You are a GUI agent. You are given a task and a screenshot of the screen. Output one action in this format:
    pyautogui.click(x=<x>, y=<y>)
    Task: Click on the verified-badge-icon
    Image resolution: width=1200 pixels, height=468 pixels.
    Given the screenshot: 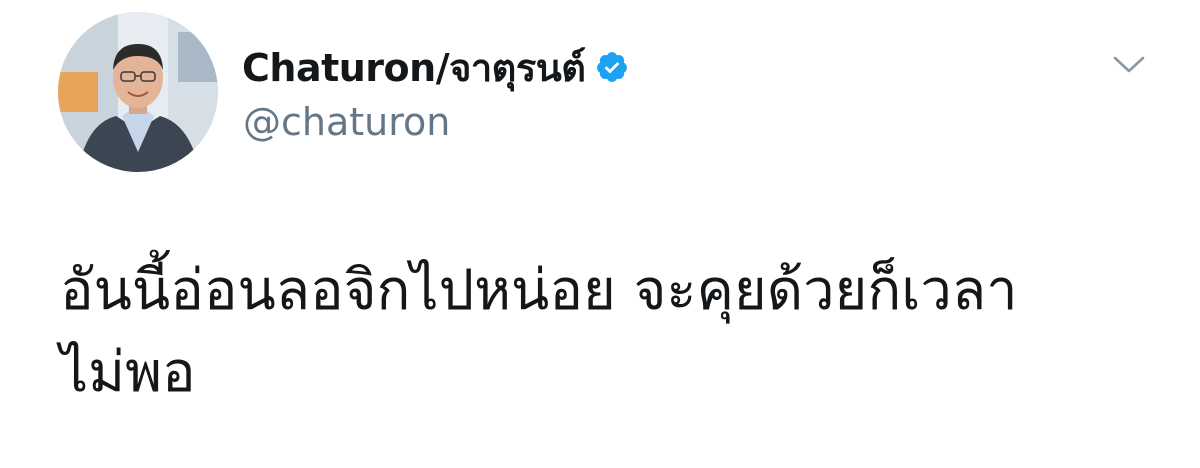 What is the action you would take?
    pyautogui.click(x=612, y=67)
    